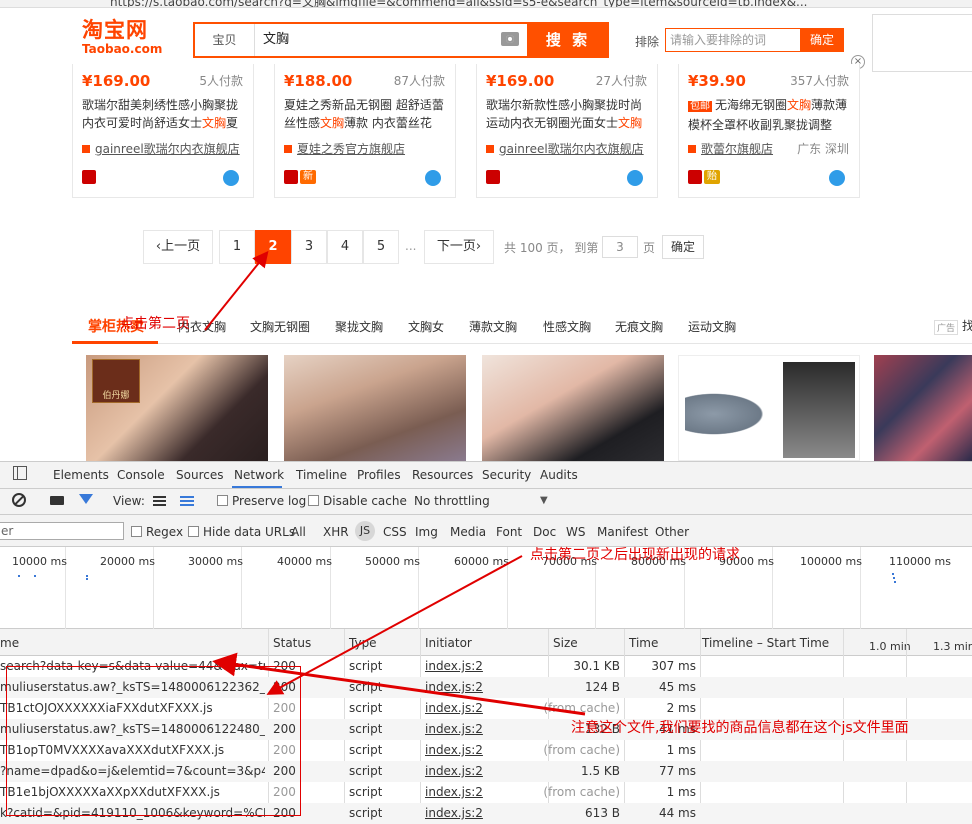 This screenshot has height=824, width=972. What do you see at coordinates (365, 531) in the screenshot?
I see `filter-js: JS` at bounding box center [365, 531].